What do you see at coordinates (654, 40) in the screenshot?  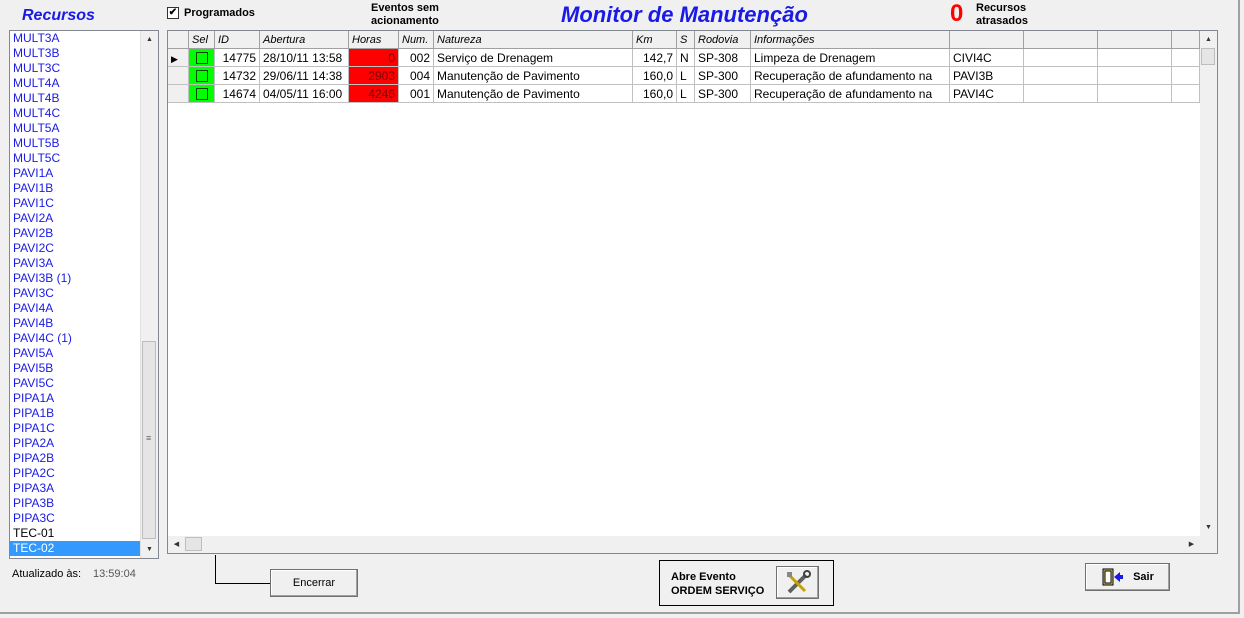 I see `column-header-km: Km` at bounding box center [654, 40].